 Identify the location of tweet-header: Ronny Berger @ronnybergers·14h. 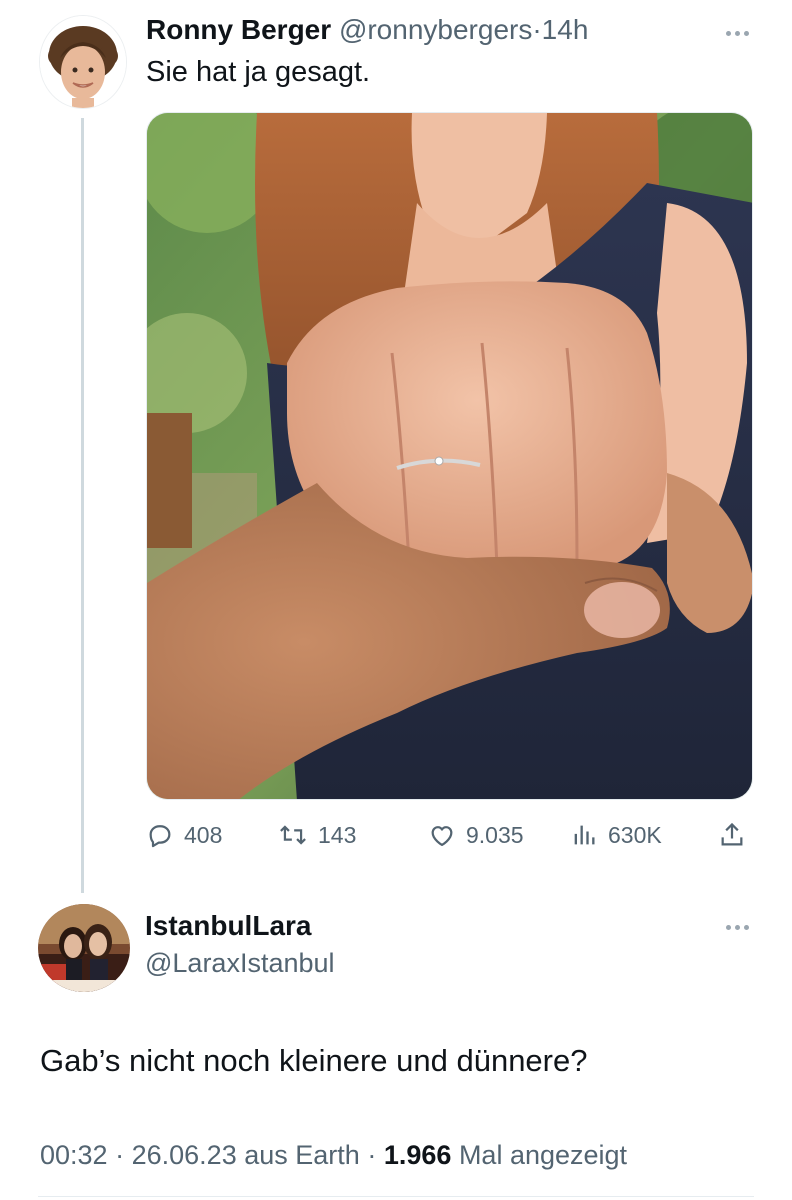
(367, 30).